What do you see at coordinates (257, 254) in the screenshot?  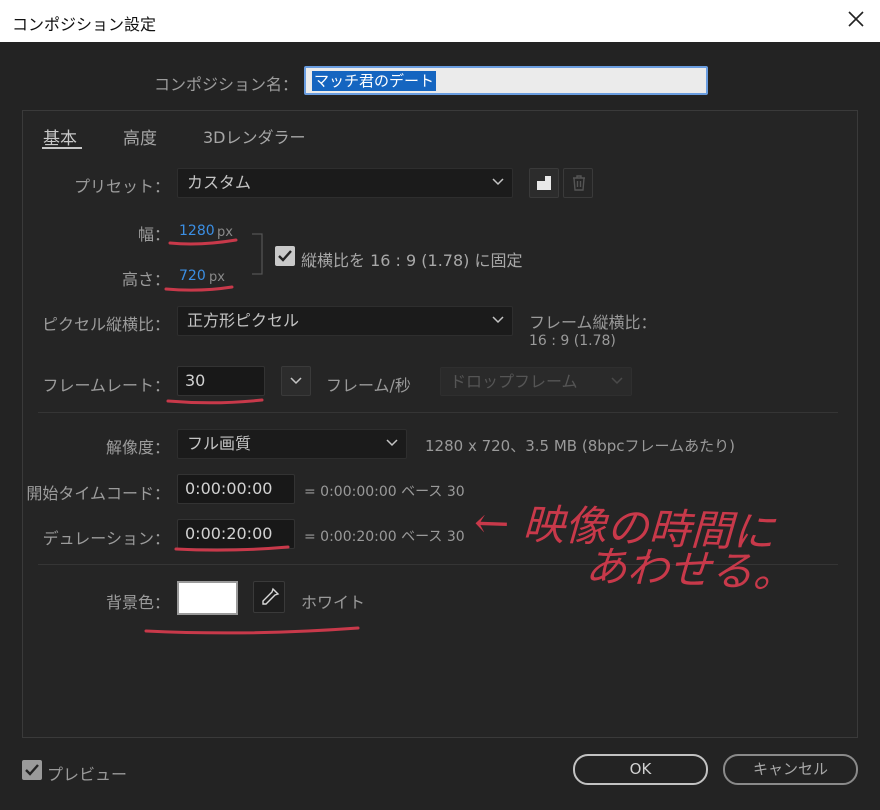 I see `link-bracket` at bounding box center [257, 254].